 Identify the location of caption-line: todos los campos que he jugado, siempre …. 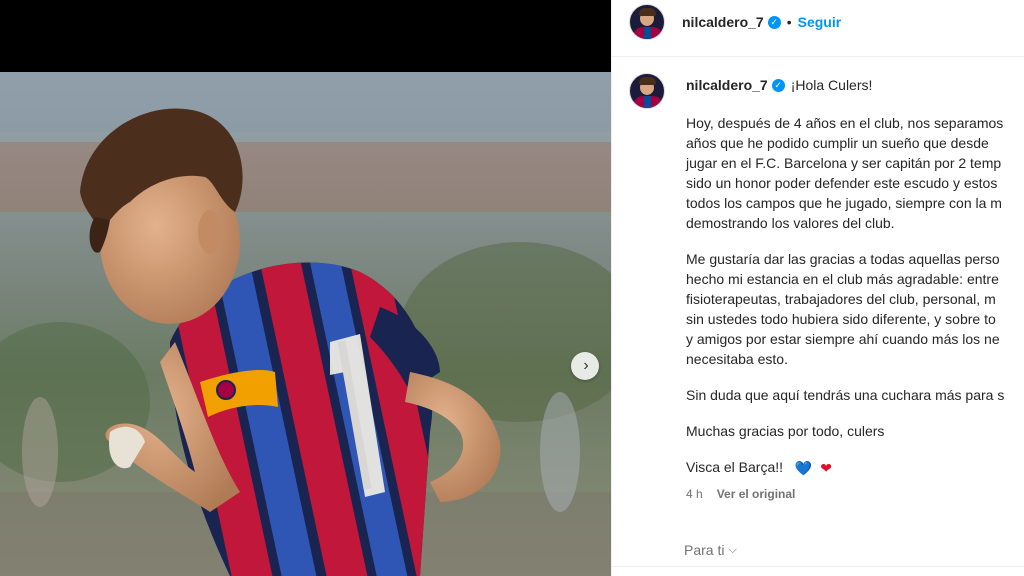
(844, 203).